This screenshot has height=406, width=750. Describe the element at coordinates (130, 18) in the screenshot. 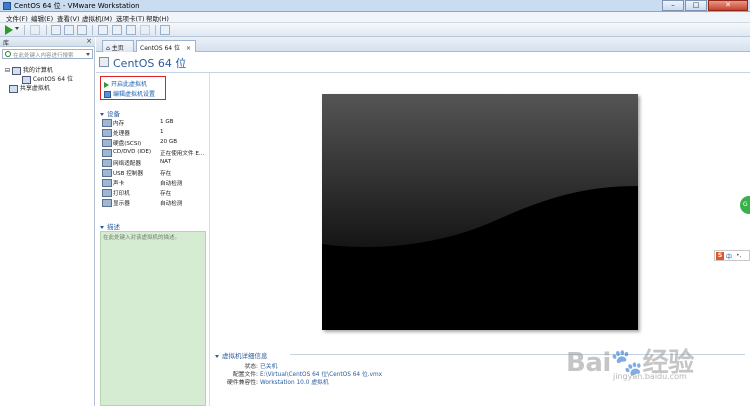

I see `menu-tabs: 选项卡(T)` at that location.